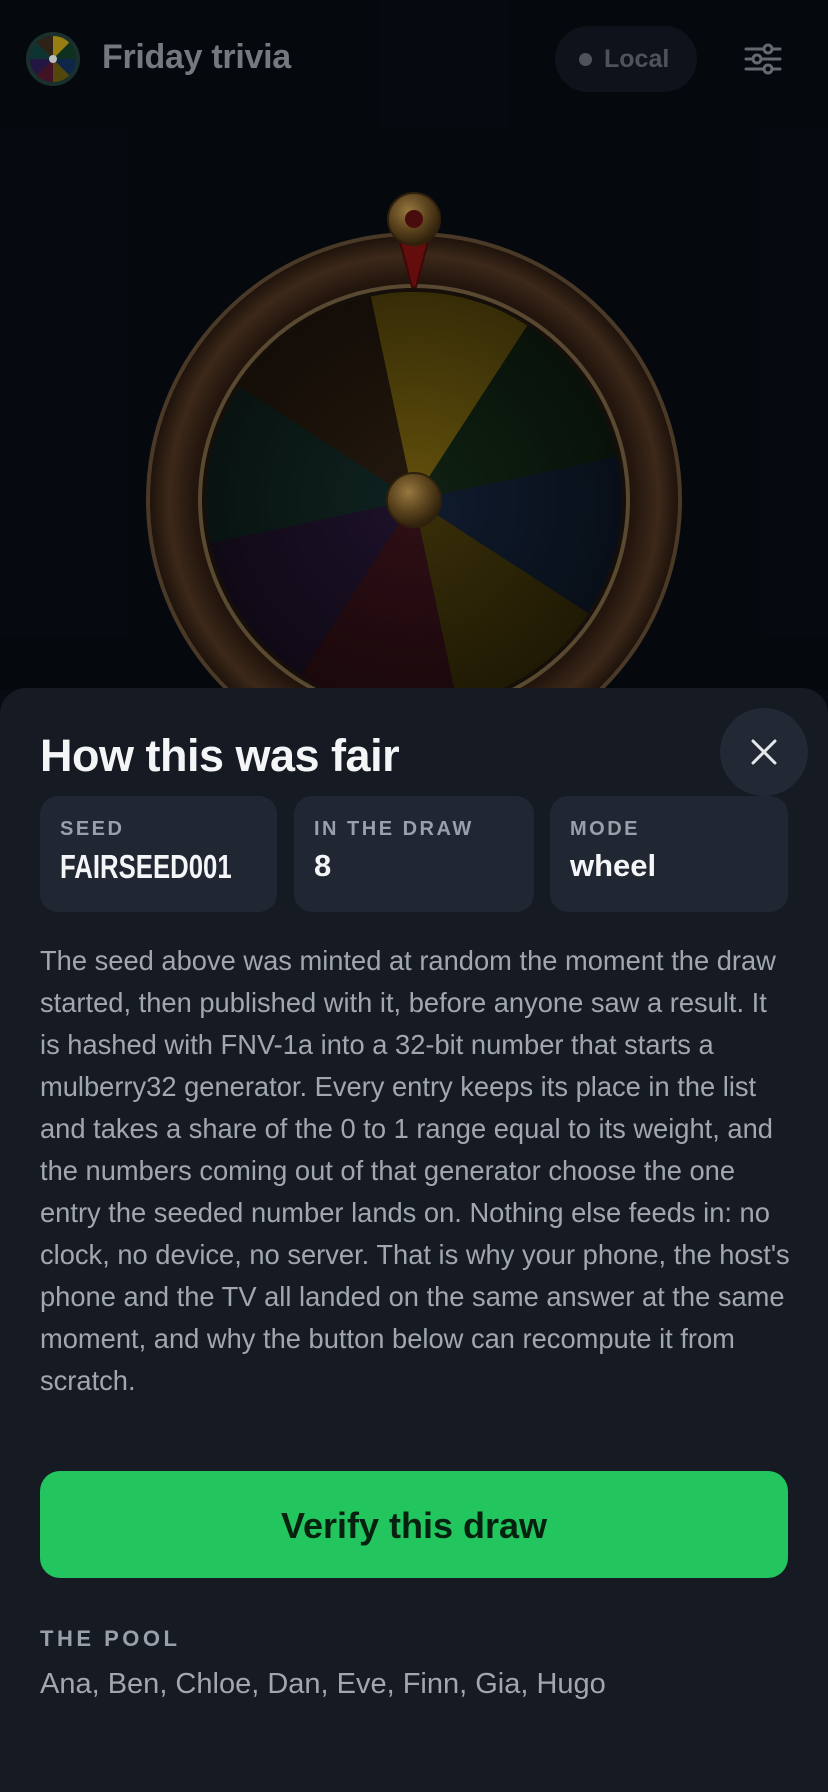 The width and height of the screenshot is (828, 1792). What do you see at coordinates (146, 866) in the screenshot?
I see `seed-value: FAIRSEED001` at bounding box center [146, 866].